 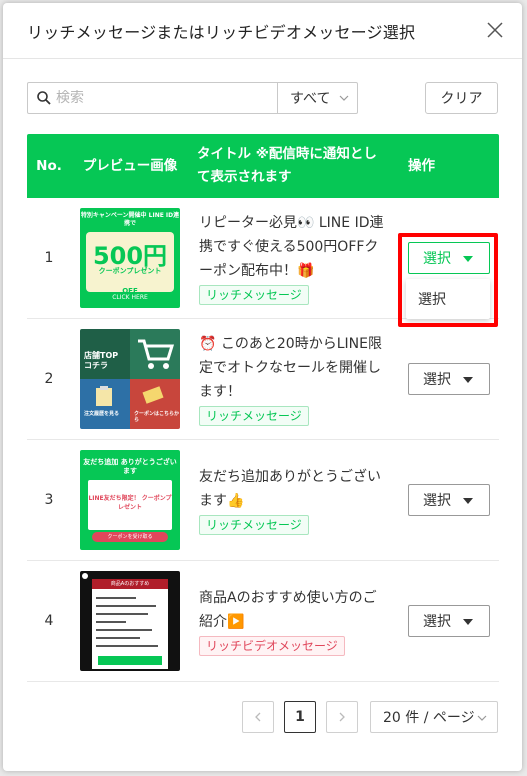 I want to click on chevron-left-icon, so click(x=258, y=717).